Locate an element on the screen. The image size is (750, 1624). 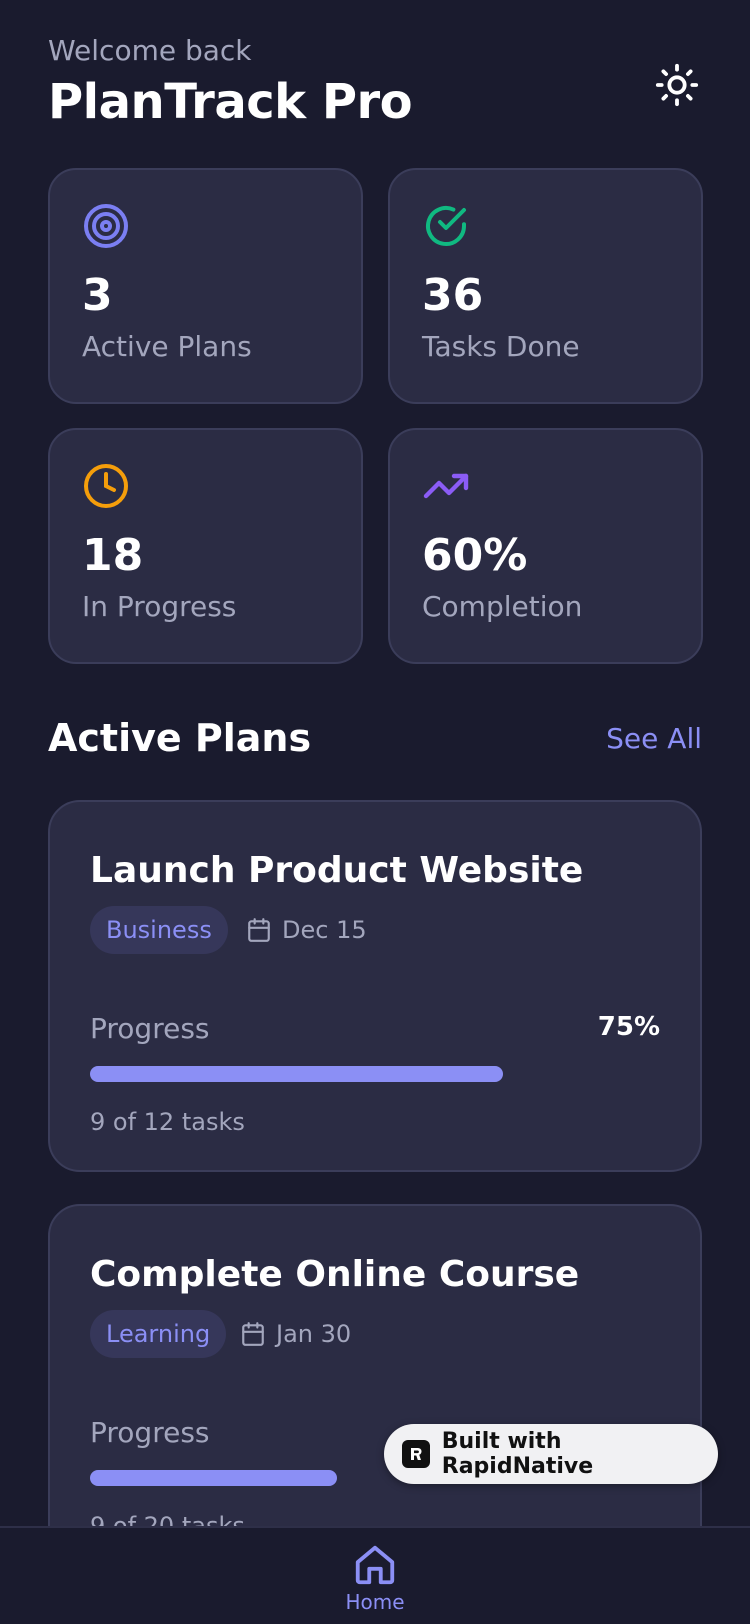
due-date: Dec 15 is located at coordinates (306, 930).